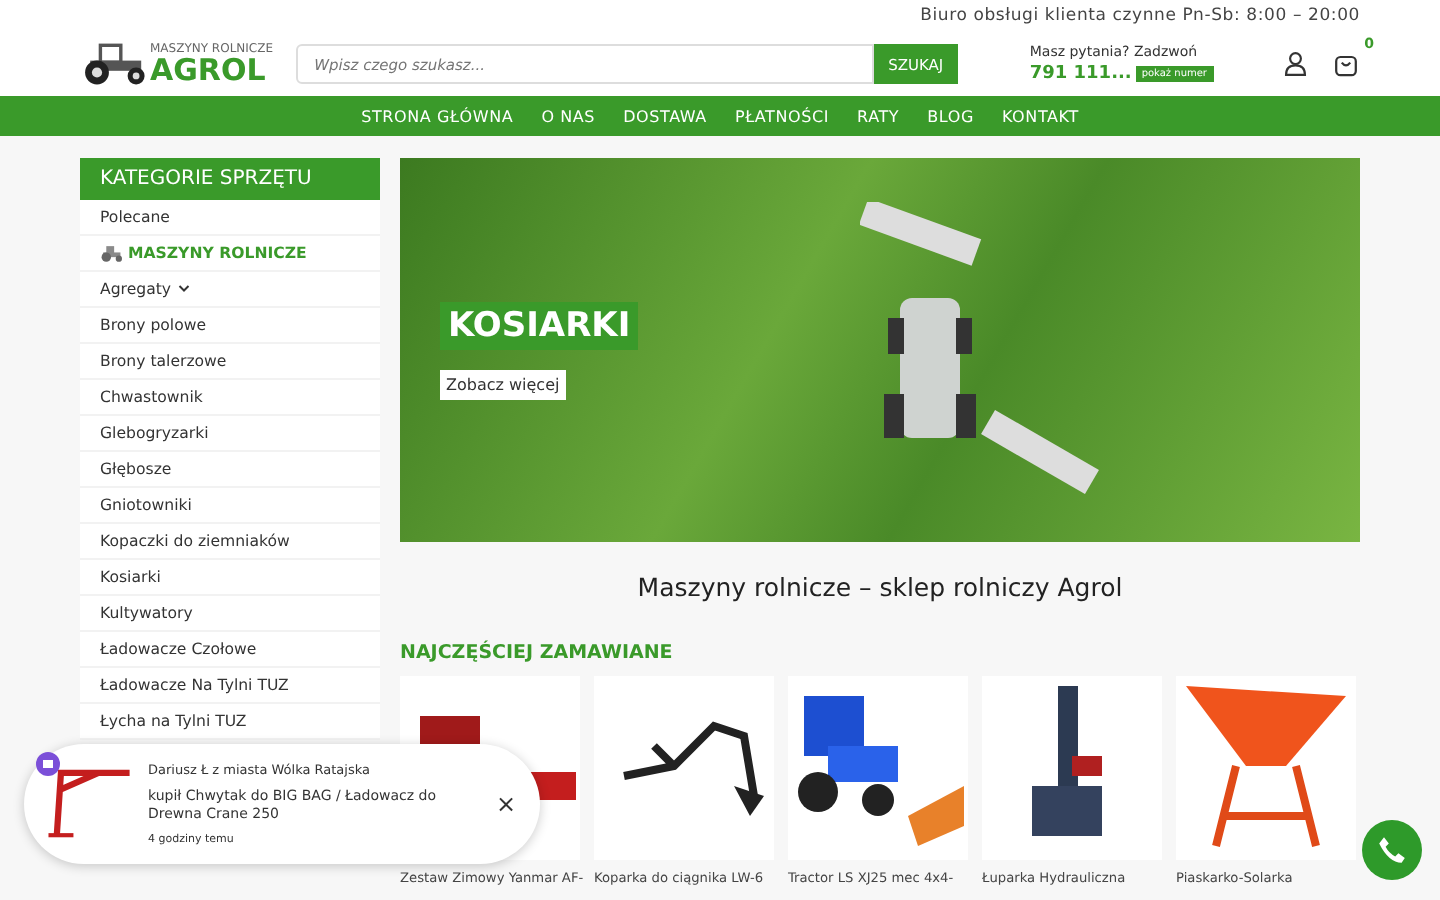  Describe the element at coordinates (880, 587) in the screenshot. I see `page-heading: Maszyny rolnicze – sklep rolniczy Agrol` at that location.